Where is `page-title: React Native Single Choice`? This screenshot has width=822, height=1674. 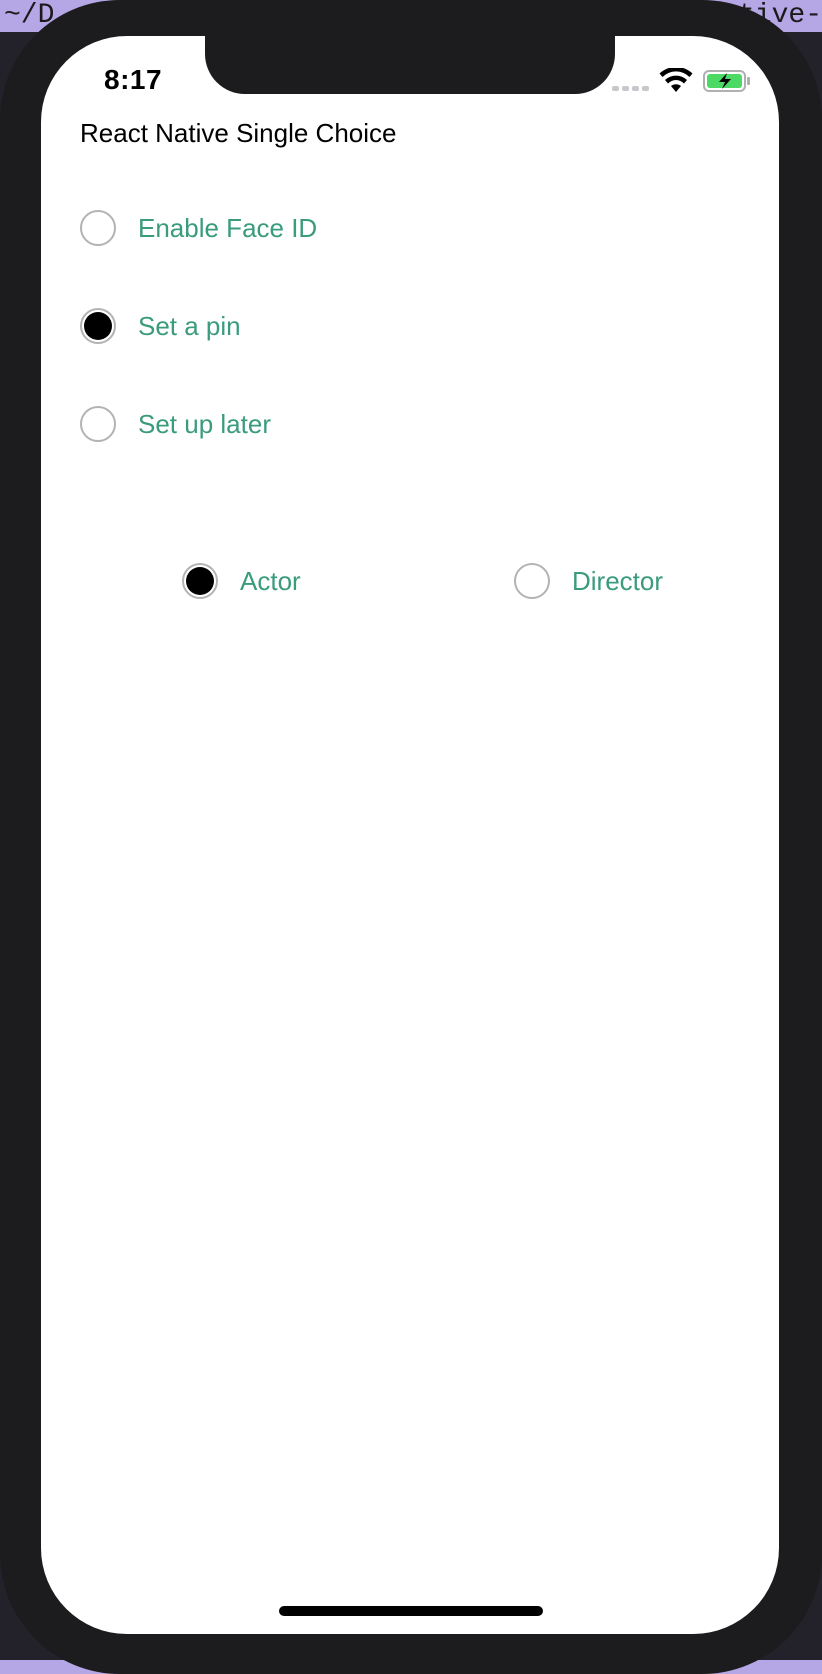 page-title: React Native Single Choice is located at coordinates (238, 133).